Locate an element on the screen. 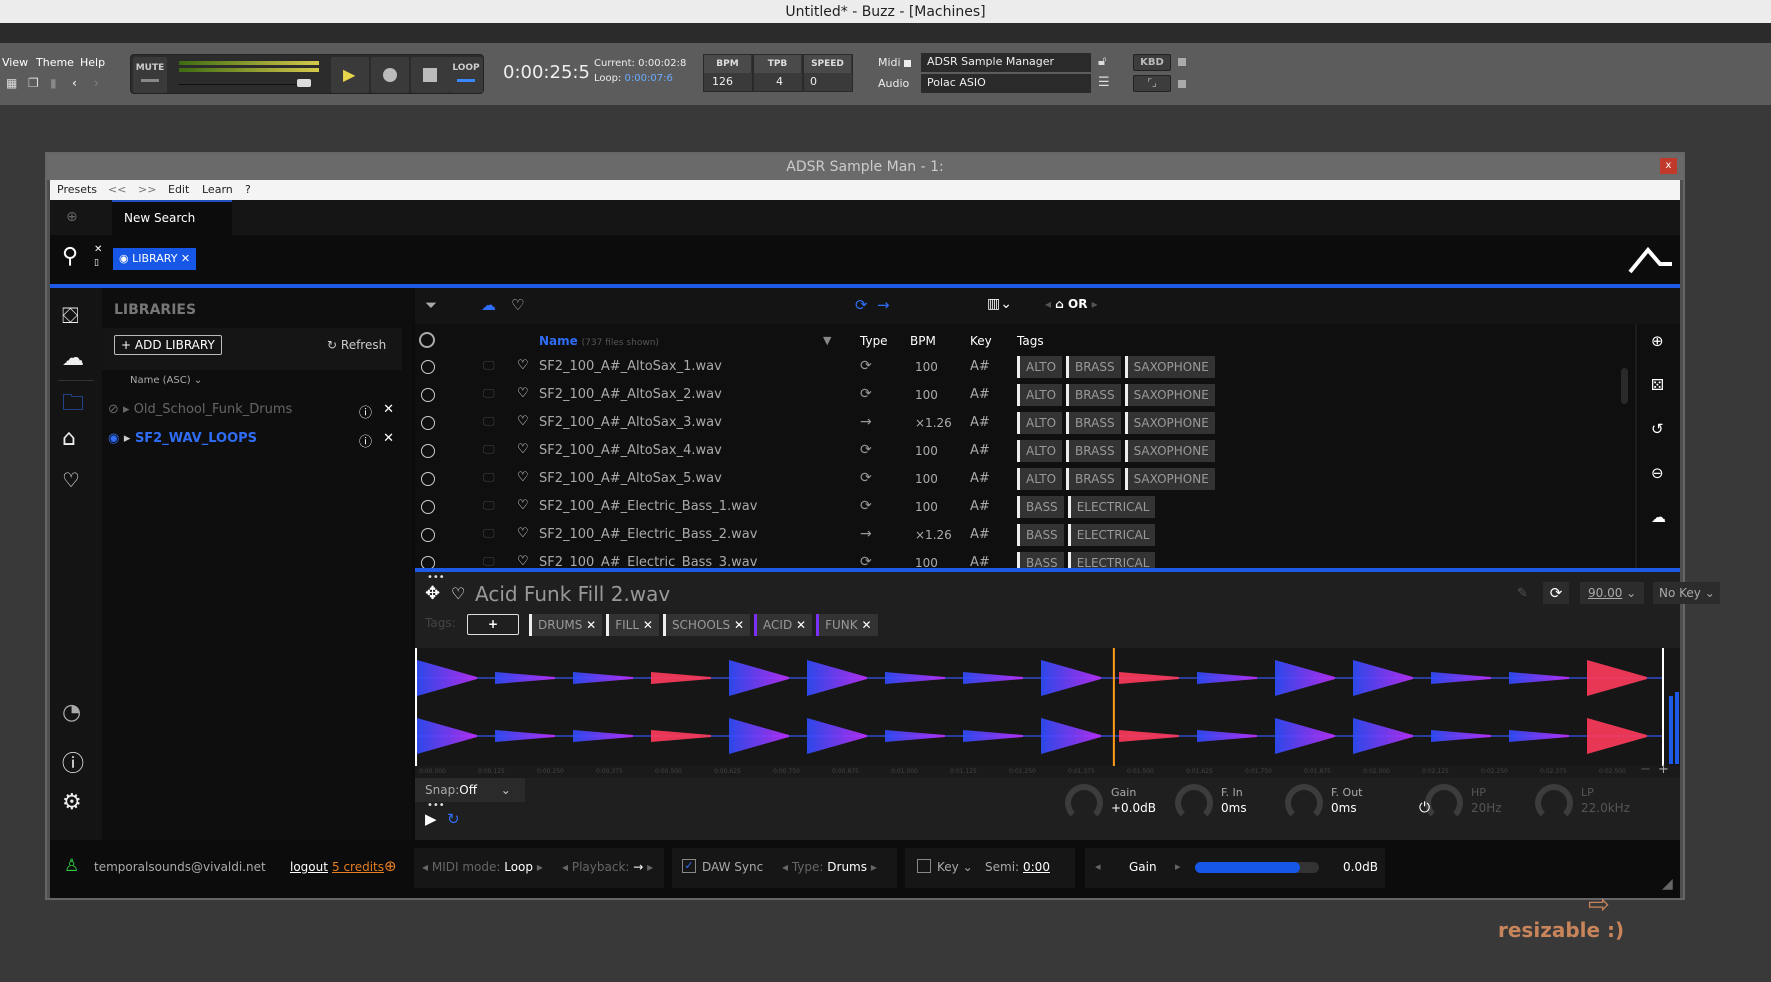 The height and width of the screenshot is (982, 1771). filter-power-icon: ⏻ is located at coordinates (1424, 808).